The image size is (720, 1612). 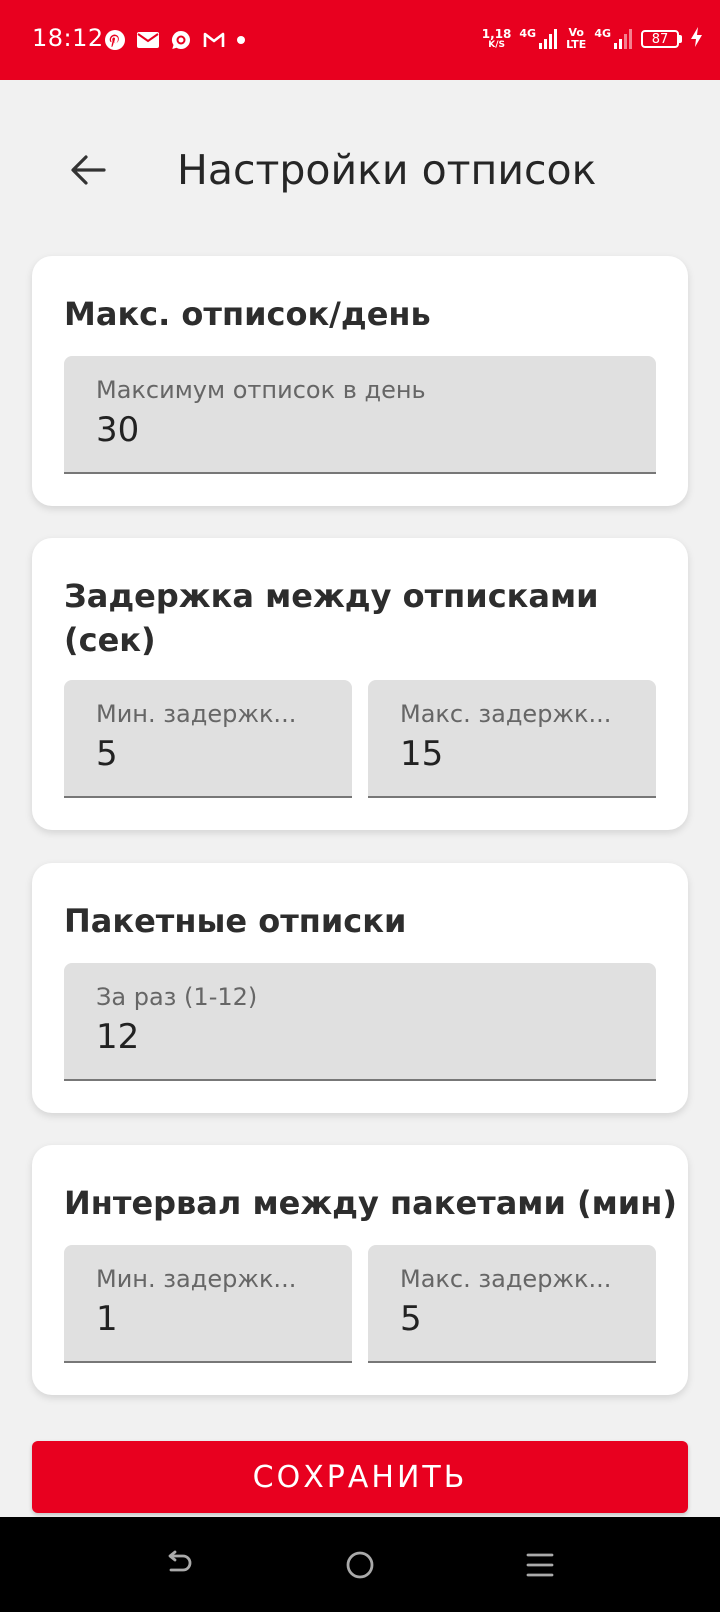 I want to click on home-circle-icon, so click(x=360, y=1565).